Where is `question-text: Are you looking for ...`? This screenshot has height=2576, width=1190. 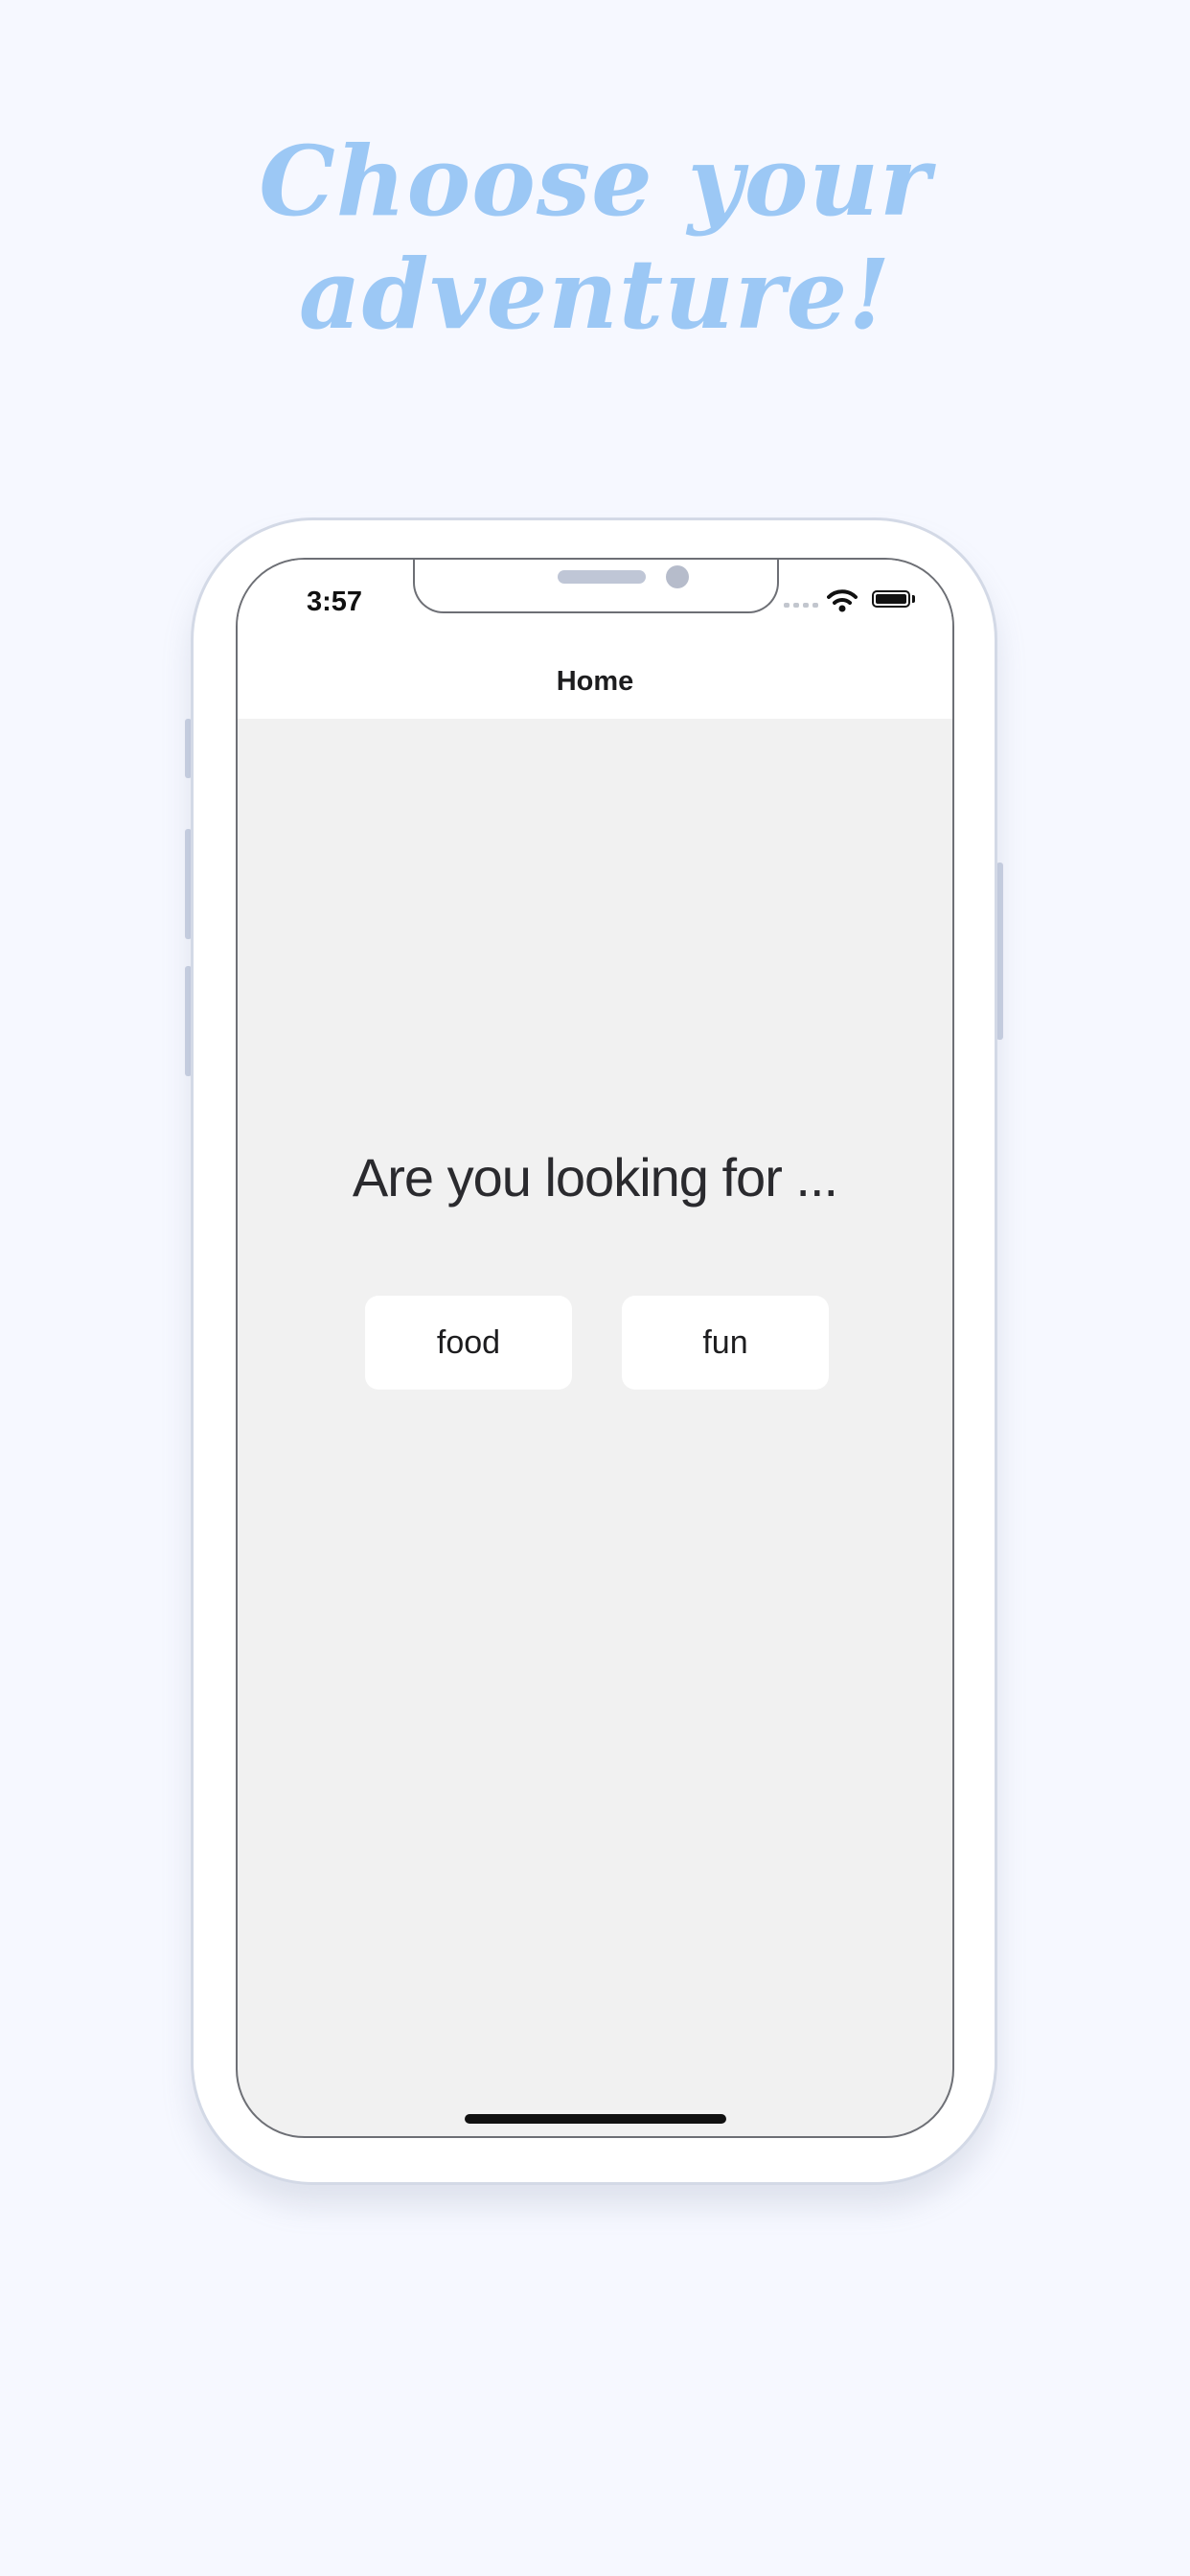
question-text: Are you looking for ... is located at coordinates (595, 1177).